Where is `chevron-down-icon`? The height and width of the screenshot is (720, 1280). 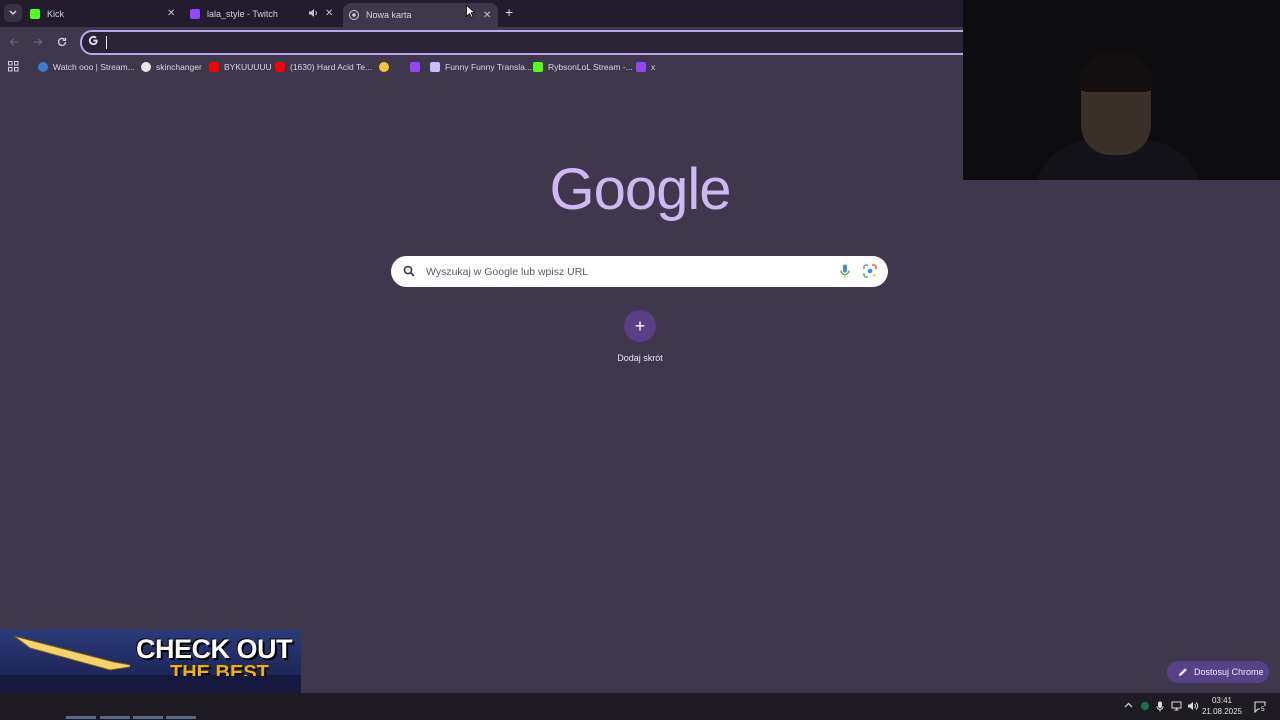
chevron-down-icon is located at coordinates (13, 12).